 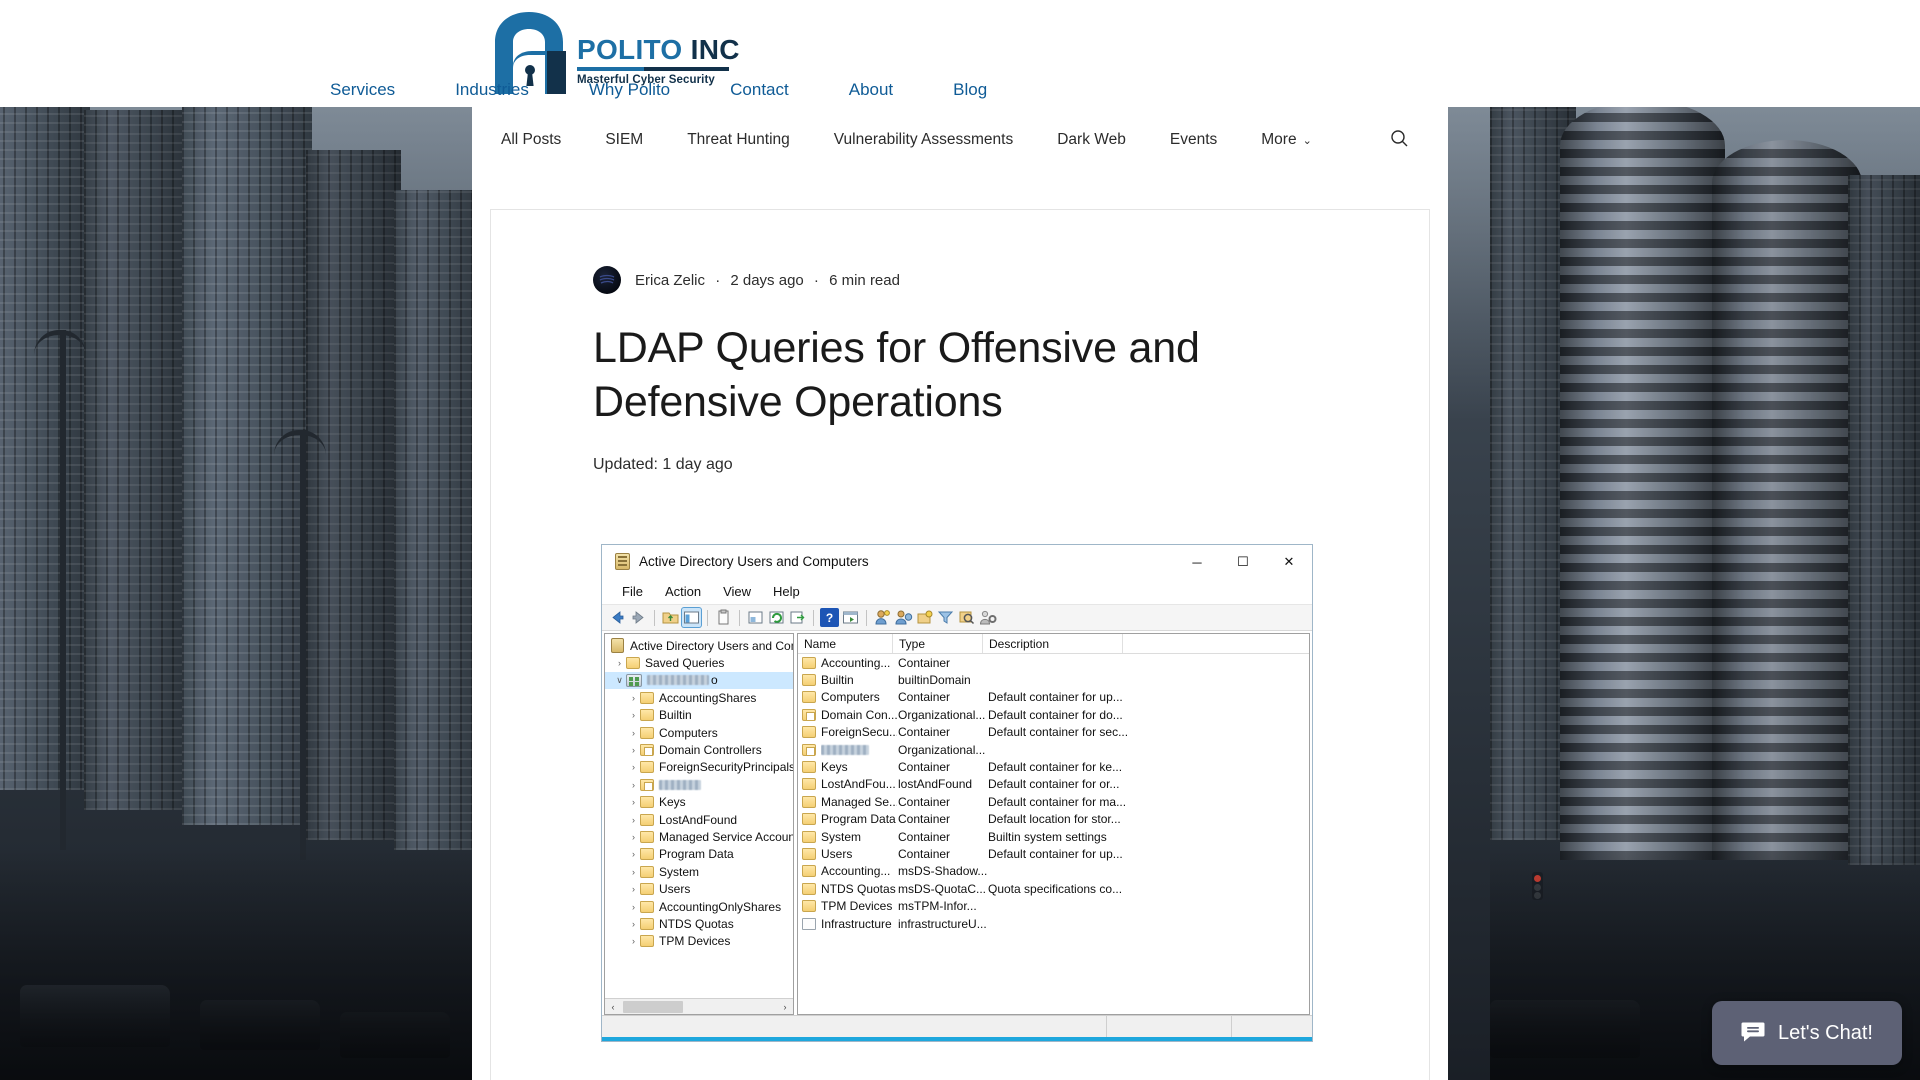 I want to click on category-events: Events, so click(x=1193, y=140).